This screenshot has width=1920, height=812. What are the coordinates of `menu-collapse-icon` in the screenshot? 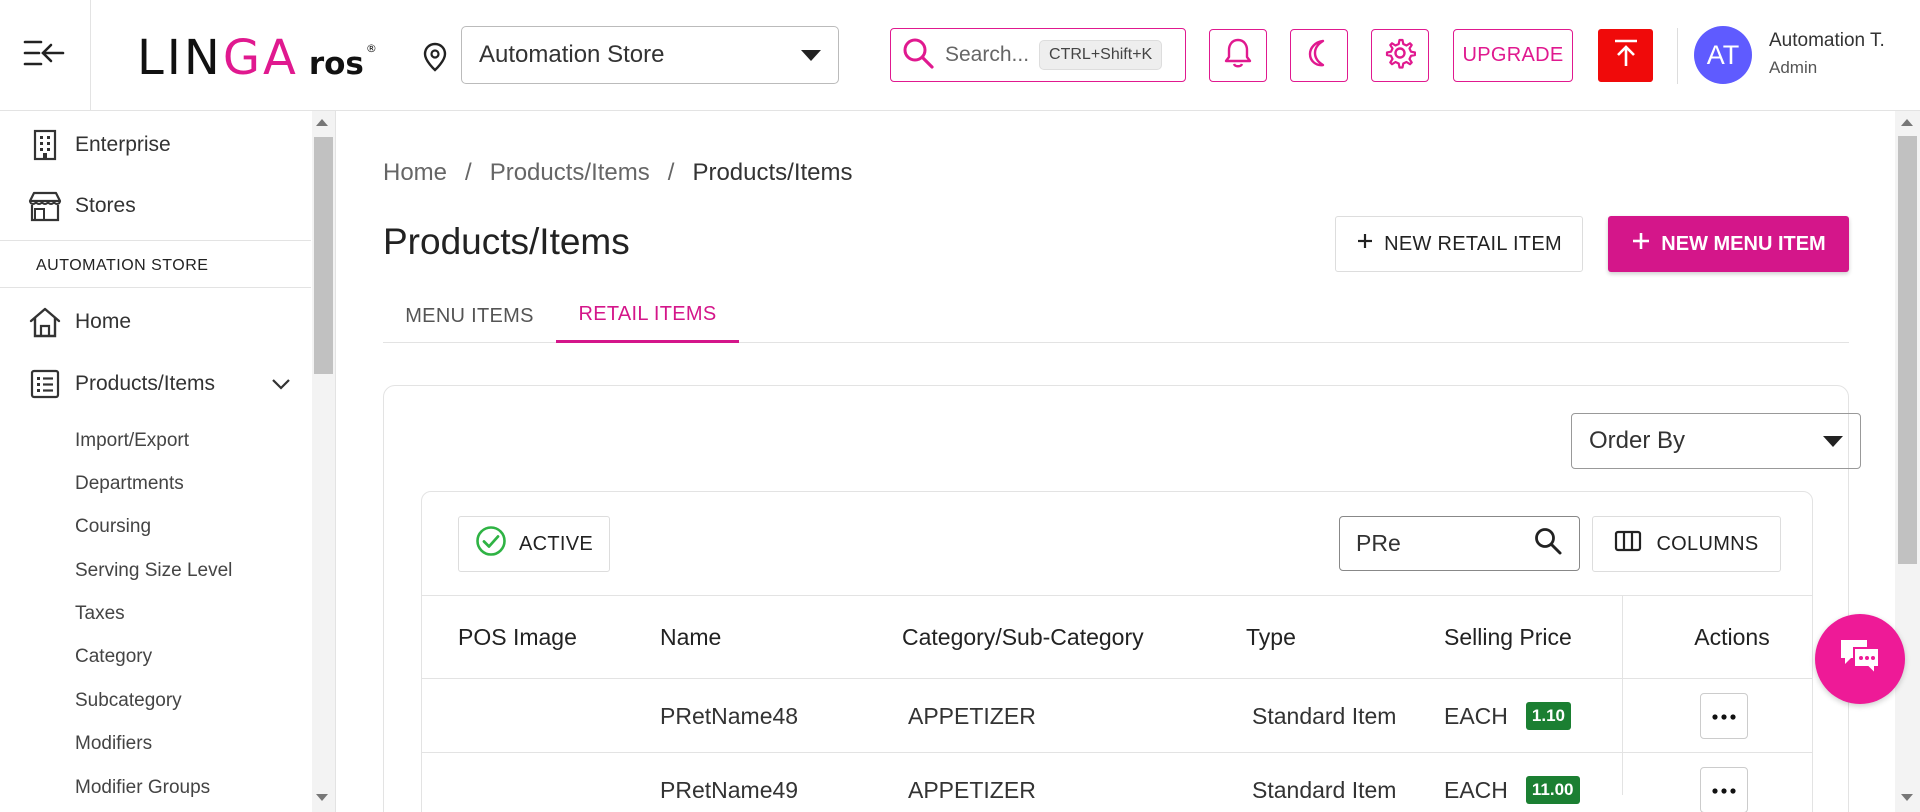 It's located at (45, 55).